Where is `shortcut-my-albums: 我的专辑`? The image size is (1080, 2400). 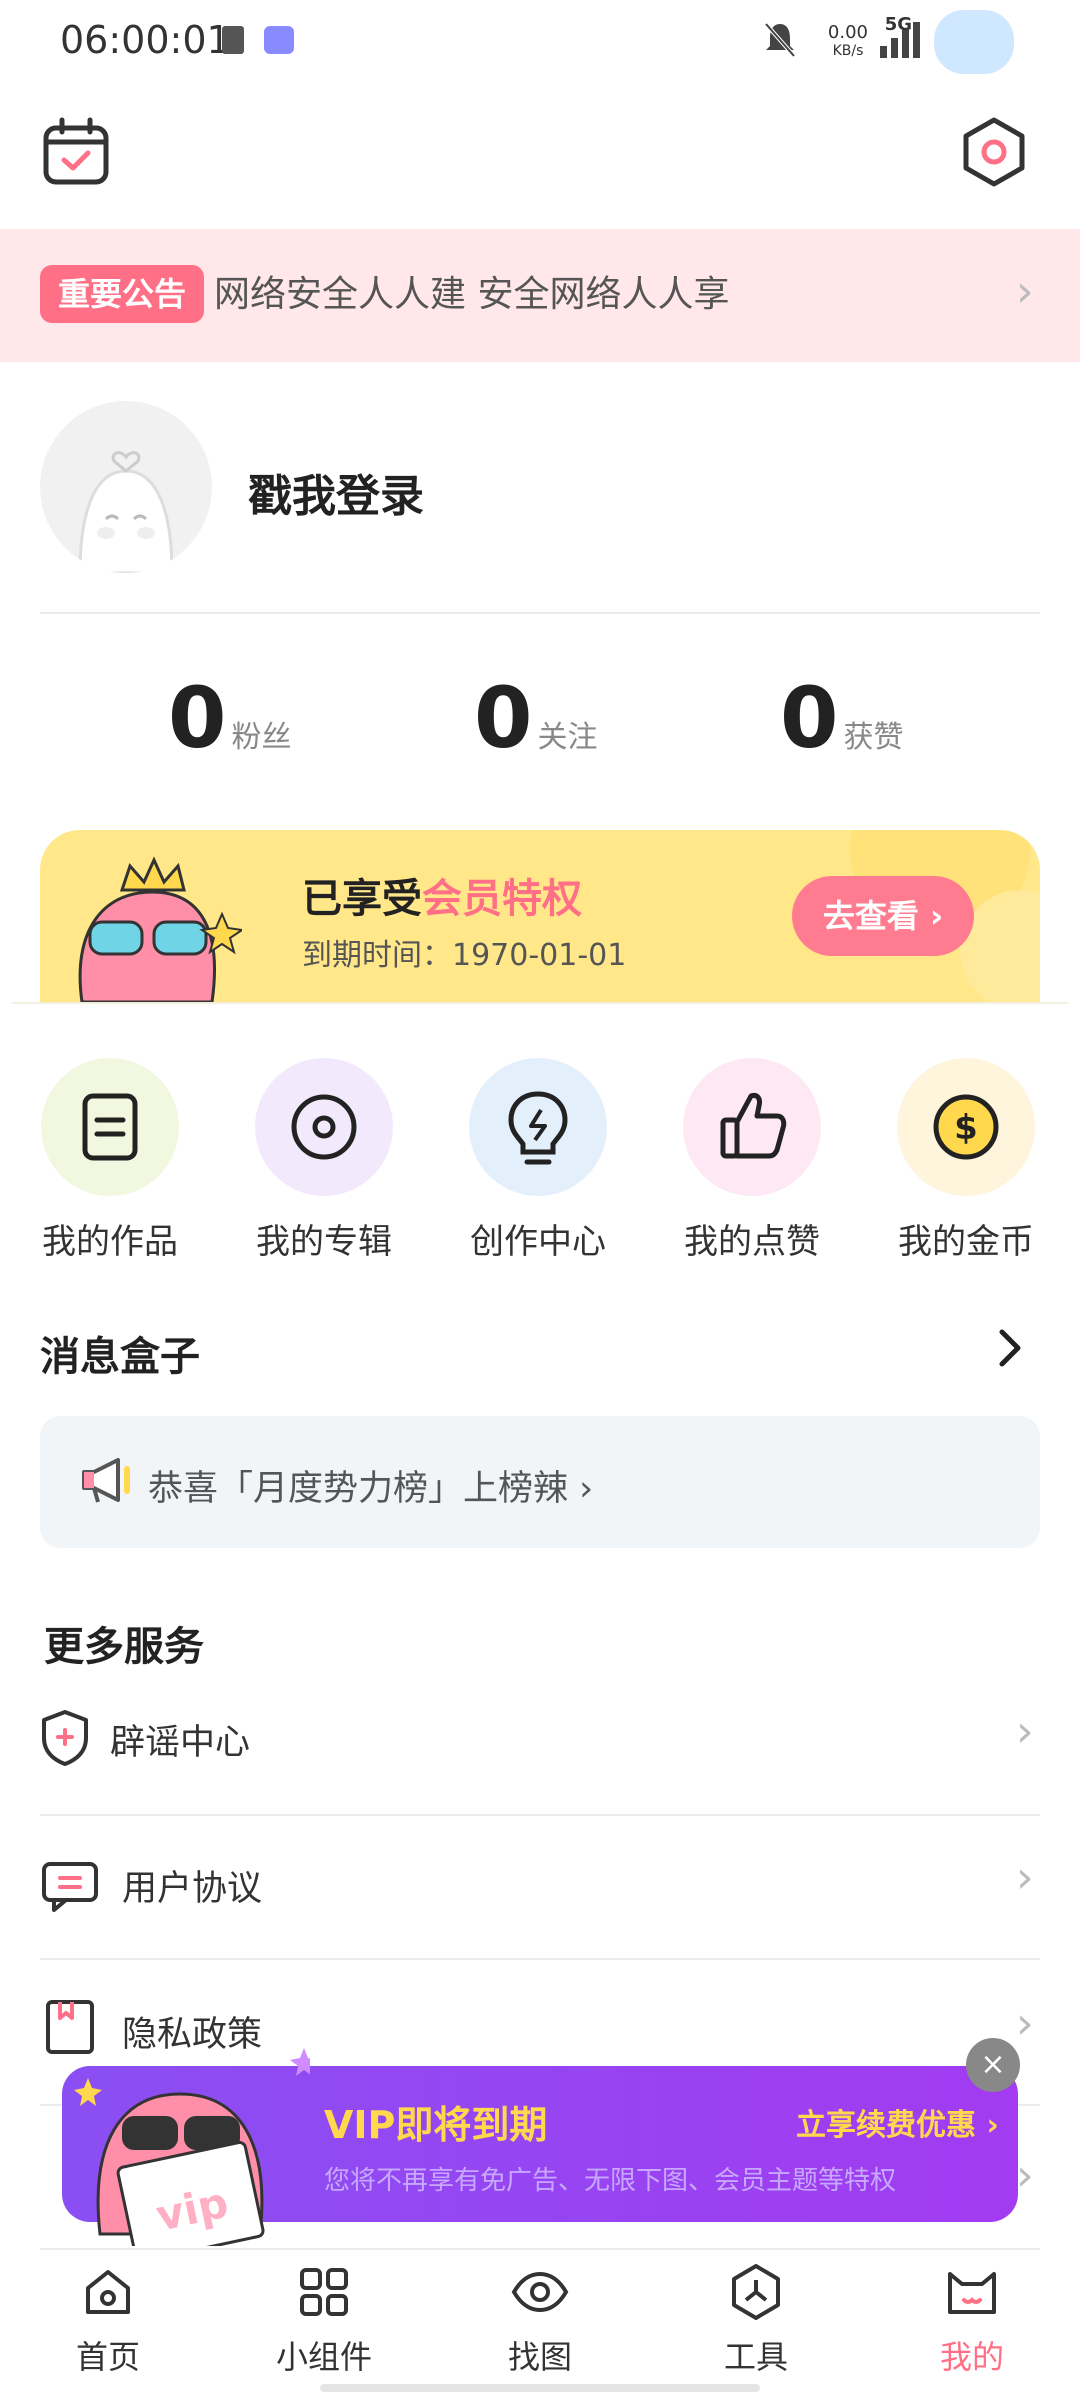 shortcut-my-albums: 我的专辑 is located at coordinates (324, 1160).